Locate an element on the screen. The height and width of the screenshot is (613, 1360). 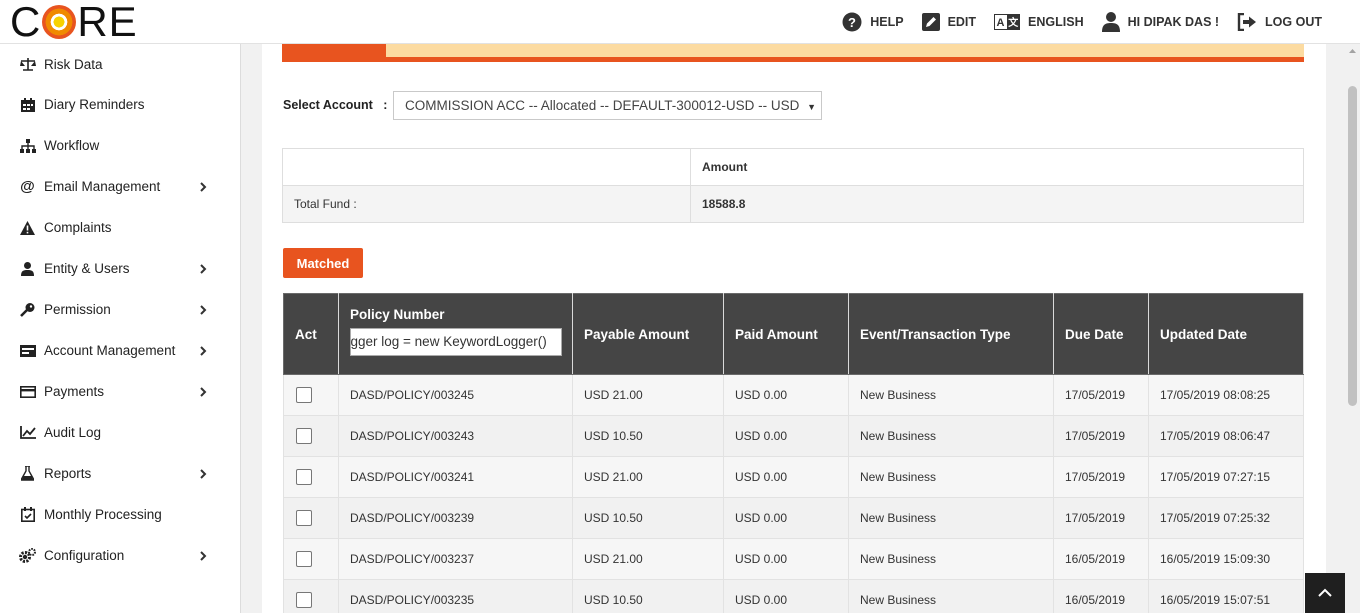
sidebar-item-configuration: Configuration is located at coordinates (120, 555).